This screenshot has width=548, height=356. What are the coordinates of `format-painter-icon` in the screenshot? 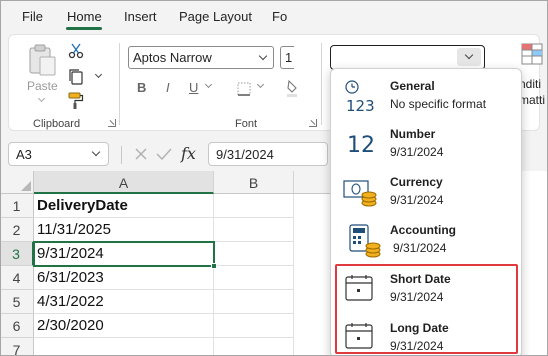 It's located at (76, 101).